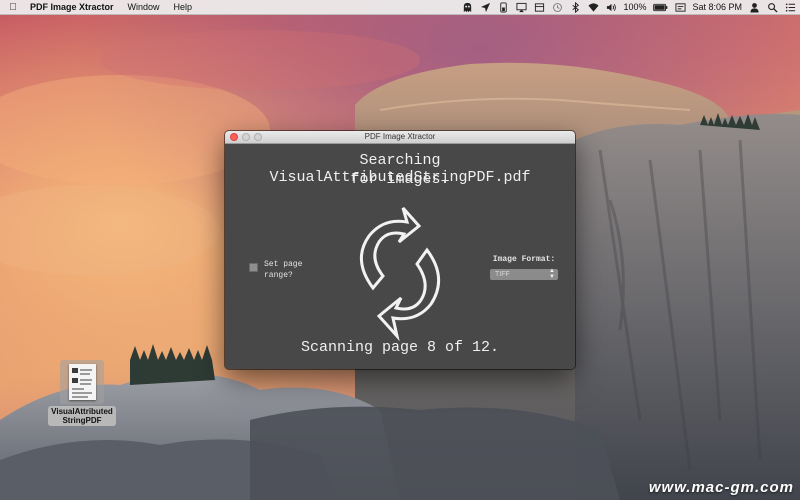  Describe the element at coordinates (503, 7) in the screenshot. I see `battery-bar-icon` at that location.